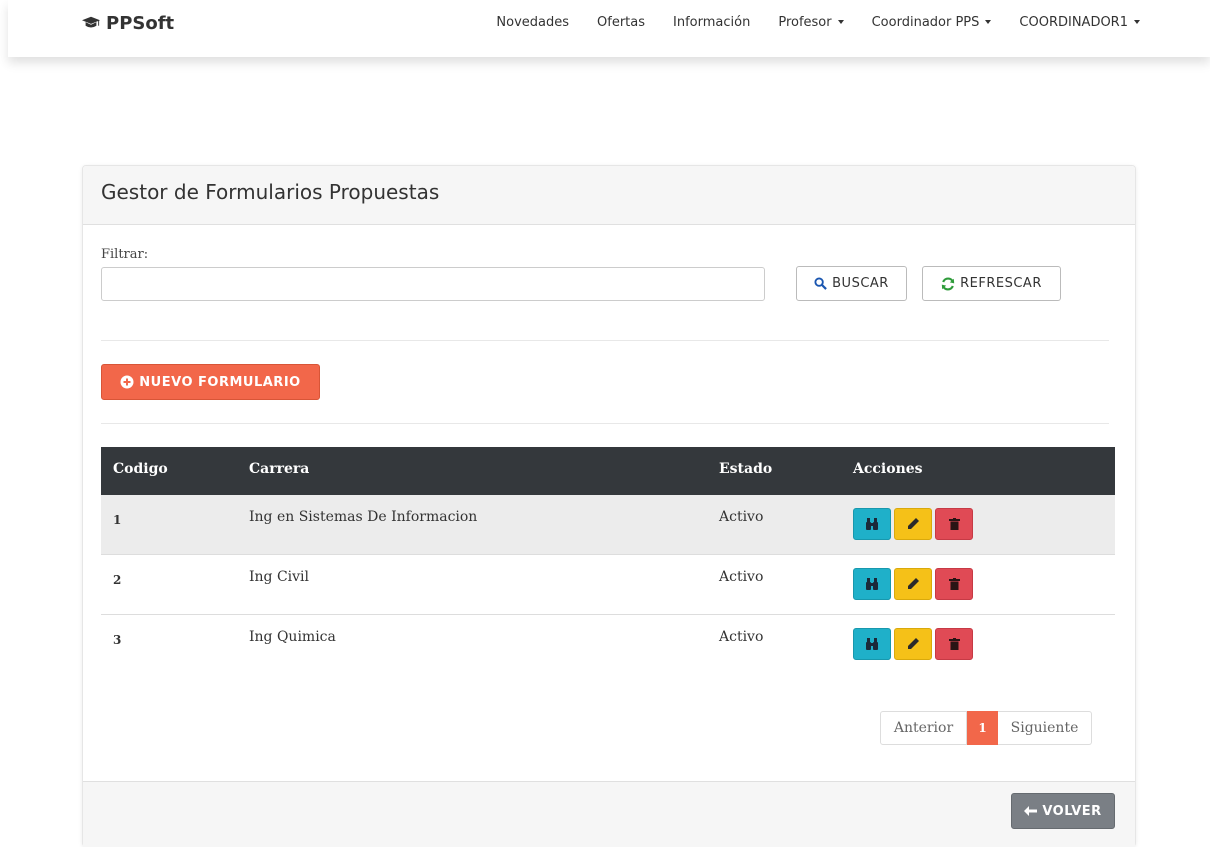 The image size is (1210, 847). I want to click on nuevo-formulario-label: NUEVO FORMULARIO, so click(220, 382).